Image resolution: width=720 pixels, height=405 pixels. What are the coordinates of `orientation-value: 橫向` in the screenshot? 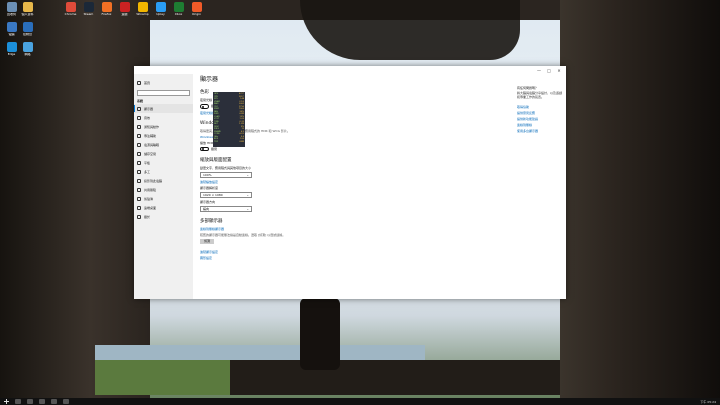 It's located at (206, 209).